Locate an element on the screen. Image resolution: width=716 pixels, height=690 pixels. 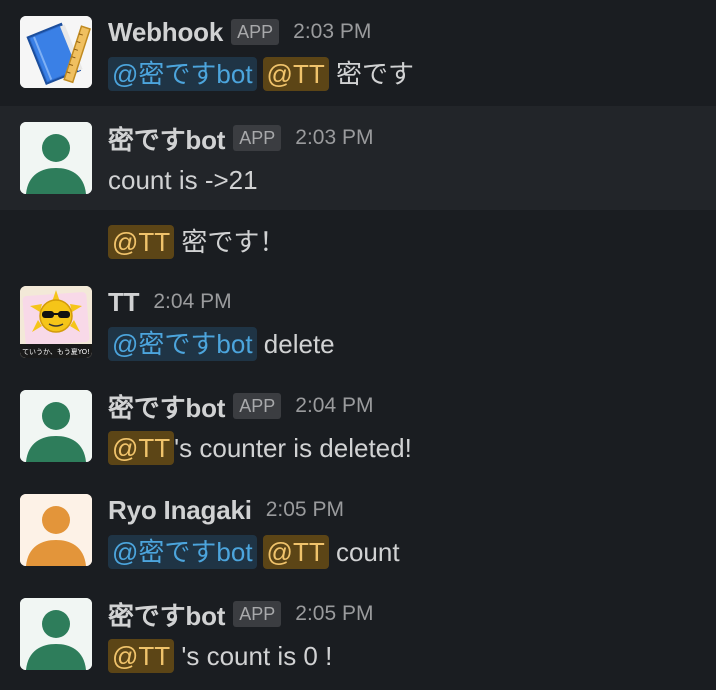
message-text: 's count is 0 ! is located at coordinates (257, 656).